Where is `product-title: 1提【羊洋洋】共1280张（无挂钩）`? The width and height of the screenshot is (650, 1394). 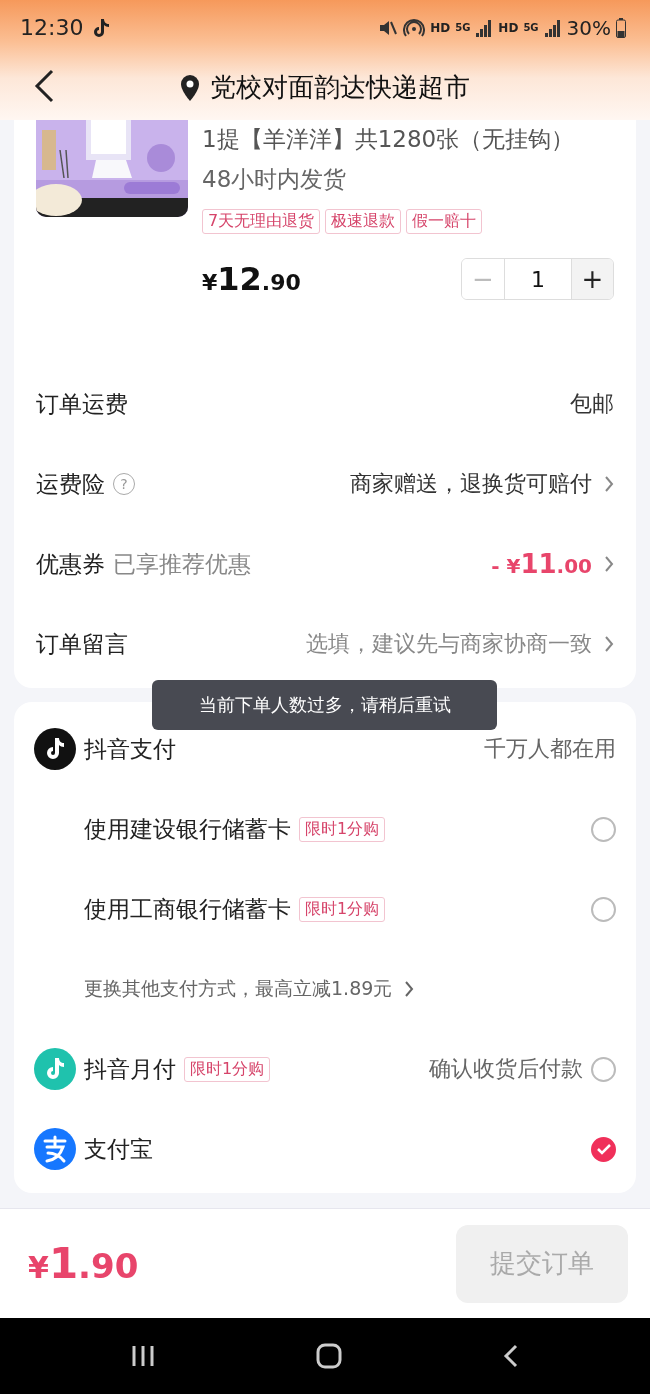
product-title: 1提【羊洋洋】共1280张（无挂钩） is located at coordinates (389, 139).